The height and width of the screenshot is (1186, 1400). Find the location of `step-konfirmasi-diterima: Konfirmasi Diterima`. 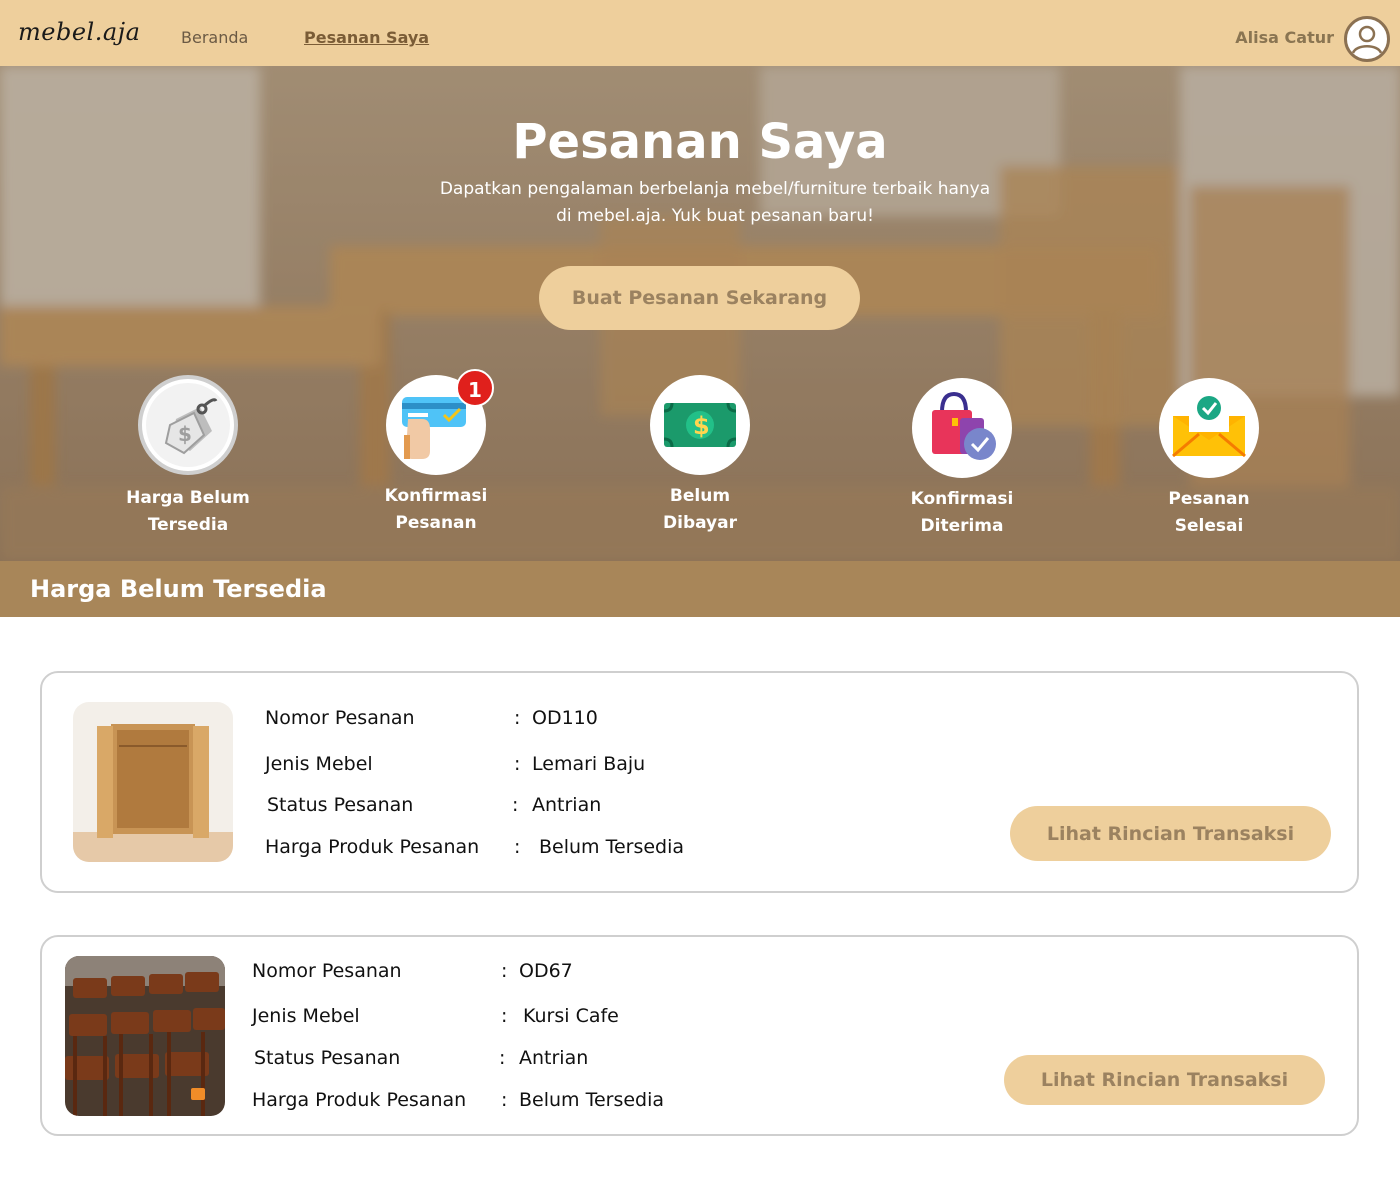

step-konfirmasi-diterima: Konfirmasi Diterima is located at coordinates (962, 459).